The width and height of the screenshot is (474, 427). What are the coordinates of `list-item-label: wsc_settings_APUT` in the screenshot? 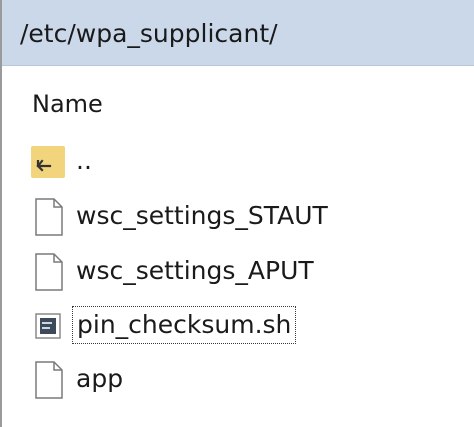 It's located at (195, 270).